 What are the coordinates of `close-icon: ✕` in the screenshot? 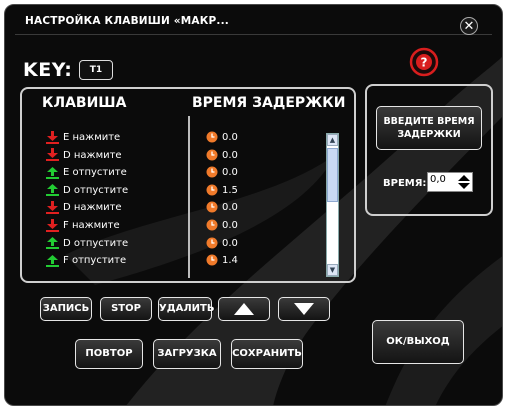 It's located at (469, 26).